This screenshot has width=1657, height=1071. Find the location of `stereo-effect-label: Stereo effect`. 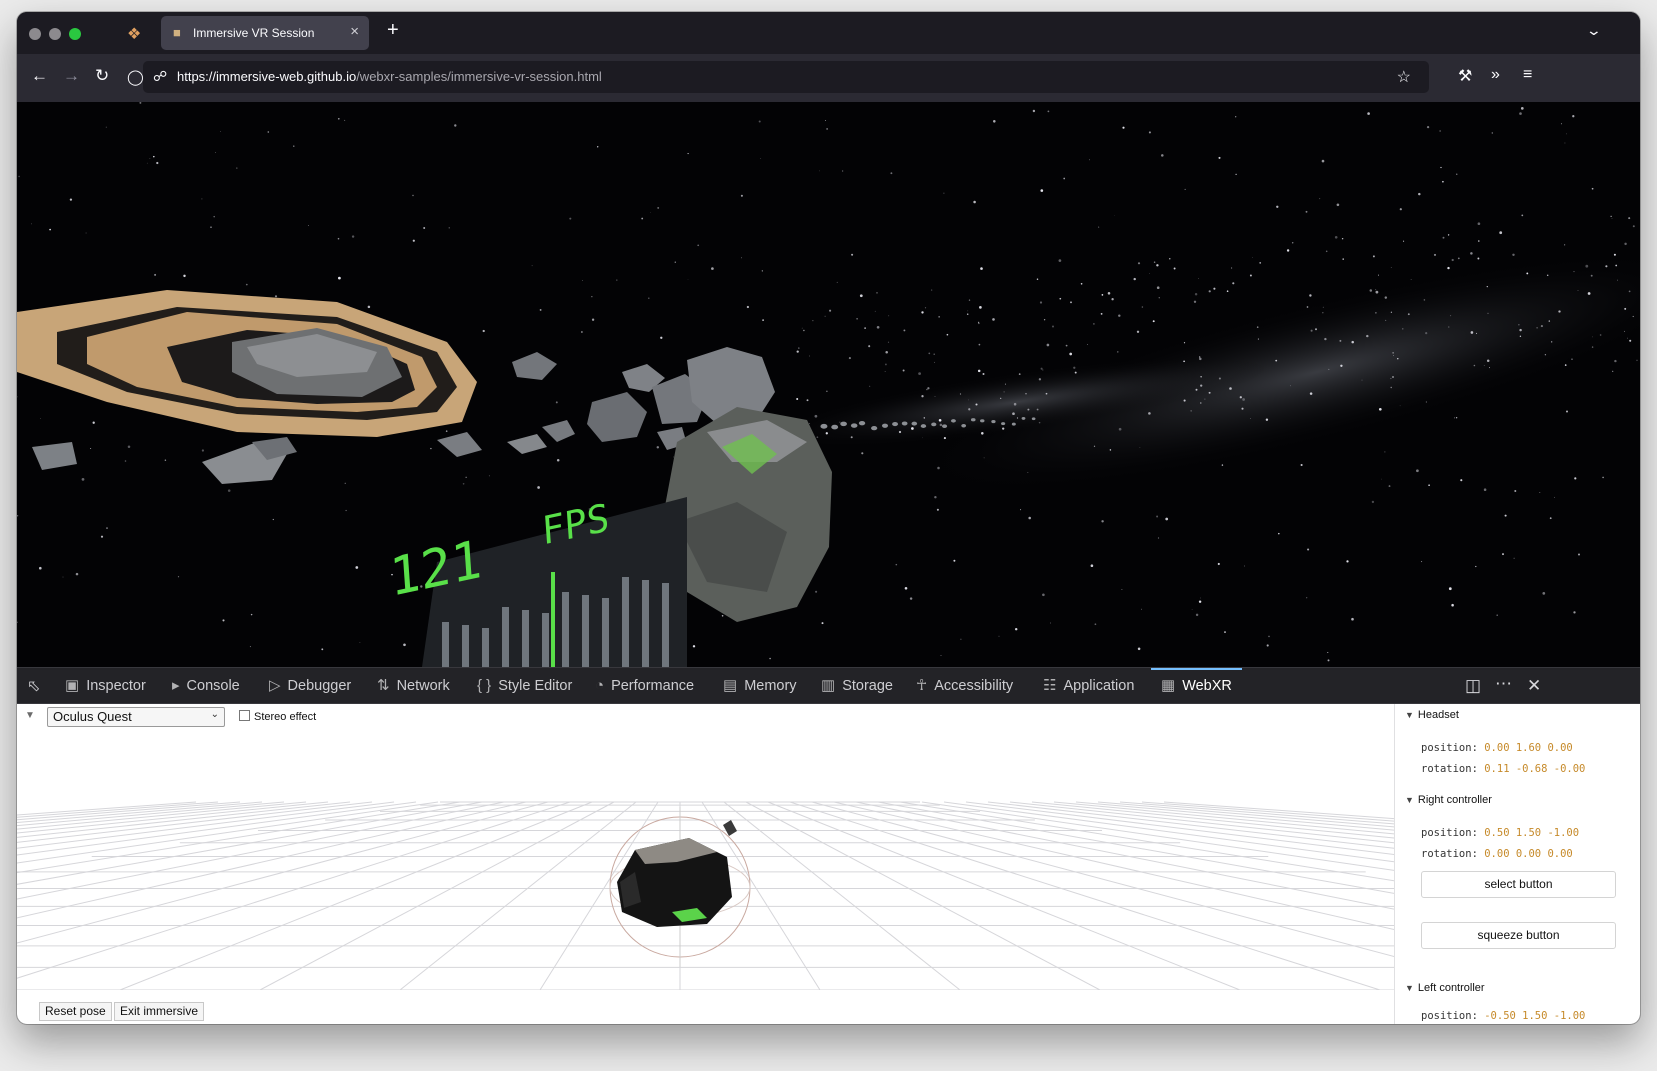

stereo-effect-label: Stereo effect is located at coordinates (285, 717).